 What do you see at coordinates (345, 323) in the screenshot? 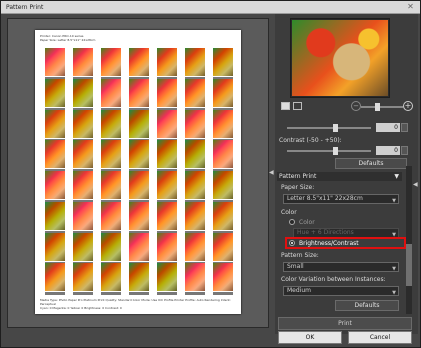
I see `print-button: Print` at bounding box center [345, 323].